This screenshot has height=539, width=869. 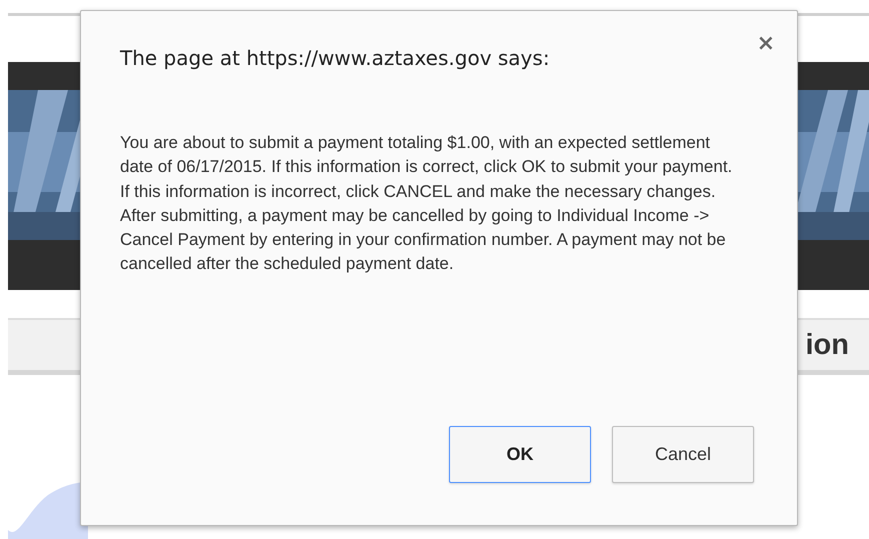 What do you see at coordinates (520, 454) in the screenshot?
I see `ok-button: OK` at bounding box center [520, 454].